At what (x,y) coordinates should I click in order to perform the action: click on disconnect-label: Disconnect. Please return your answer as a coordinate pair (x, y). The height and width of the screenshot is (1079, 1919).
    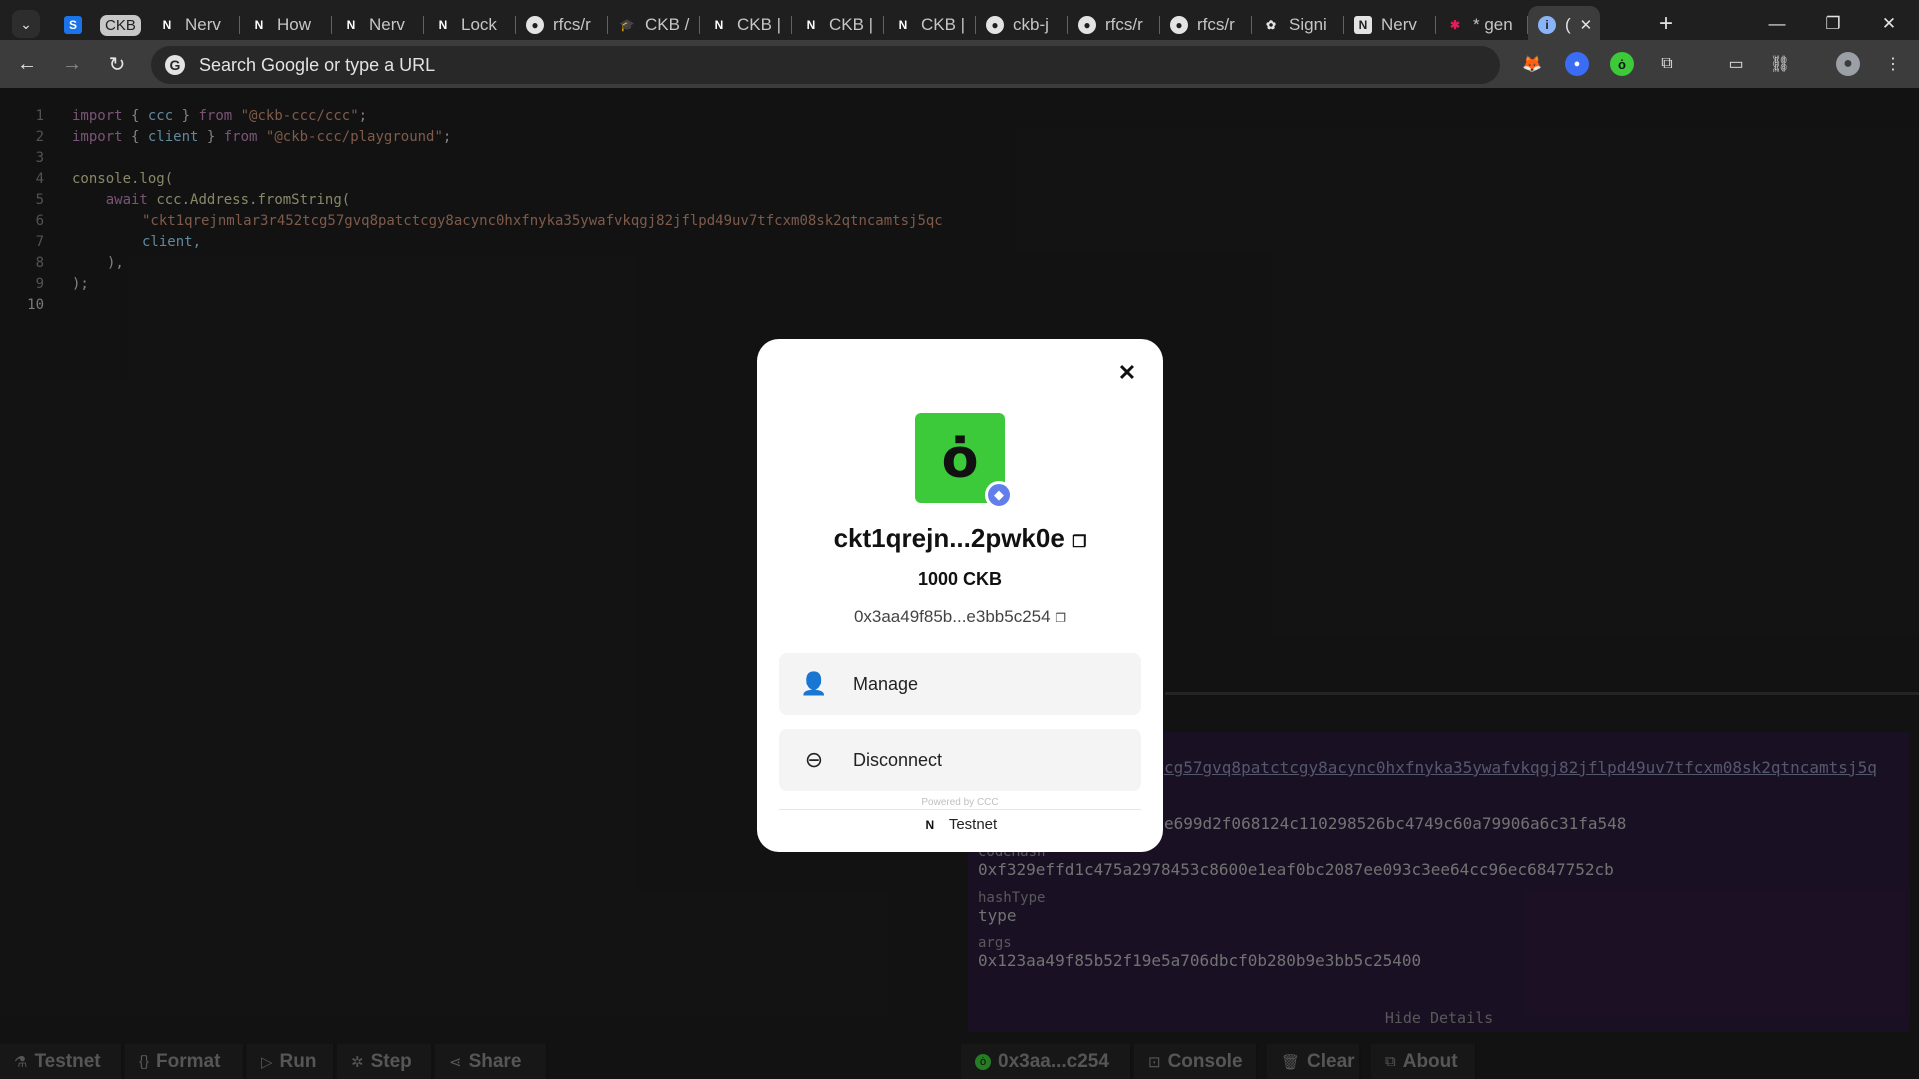
    Looking at the image, I should click on (898, 759).